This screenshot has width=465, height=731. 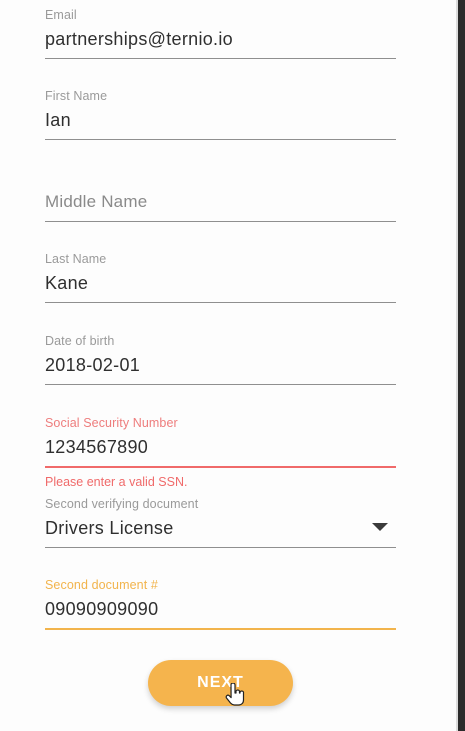 I want to click on dob-label: Date of birth, so click(x=80, y=341).